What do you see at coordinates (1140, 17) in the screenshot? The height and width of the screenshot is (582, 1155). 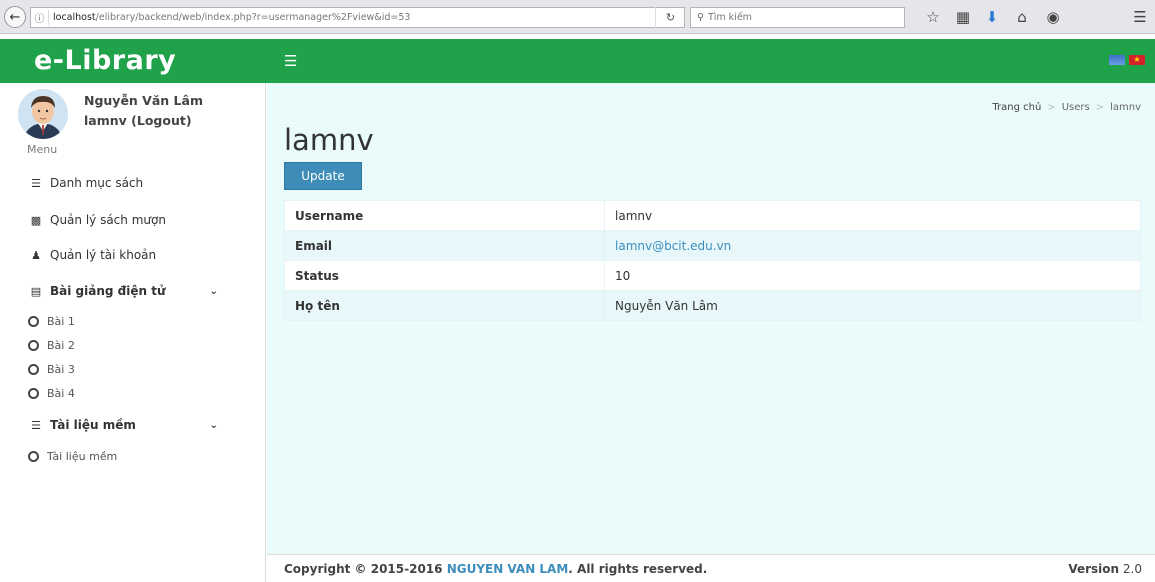 I see `menu-icon: ☰` at bounding box center [1140, 17].